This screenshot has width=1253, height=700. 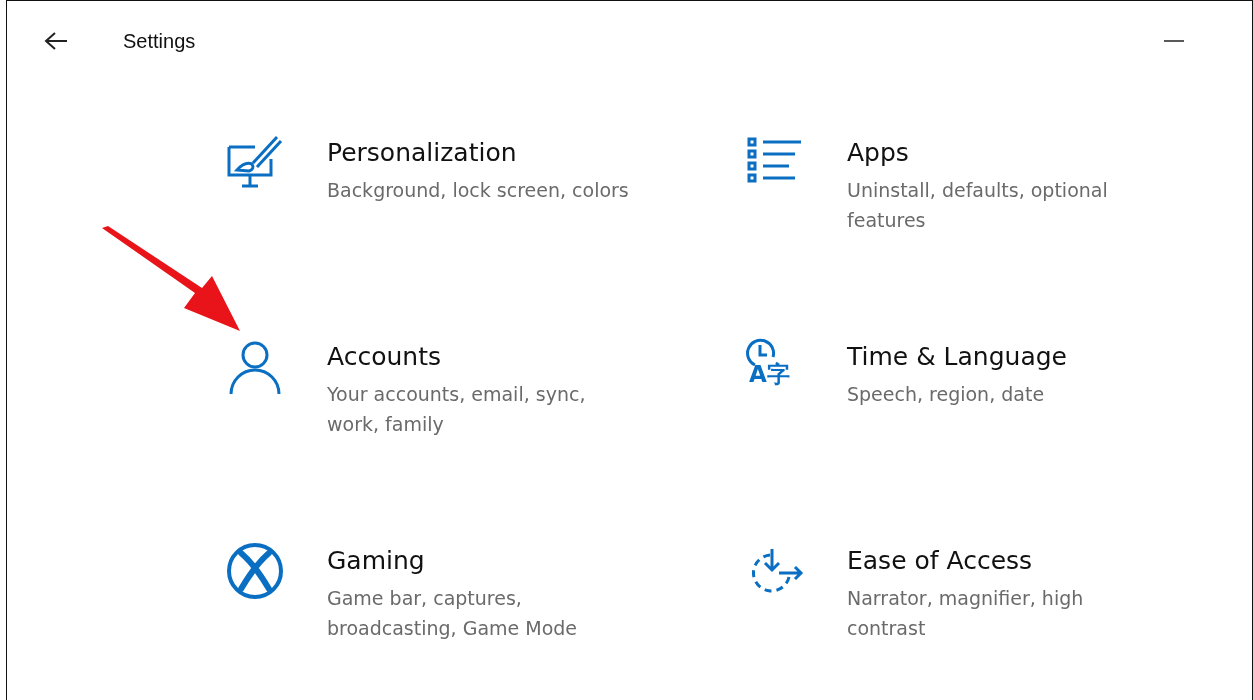 What do you see at coordinates (940, 561) in the screenshot?
I see `category-link: Ease of Access` at bounding box center [940, 561].